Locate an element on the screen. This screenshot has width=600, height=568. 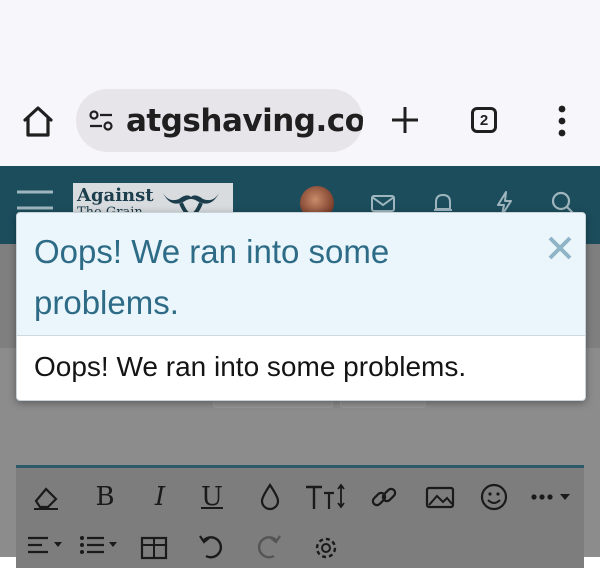
bold-label: B is located at coordinates (105, 497).